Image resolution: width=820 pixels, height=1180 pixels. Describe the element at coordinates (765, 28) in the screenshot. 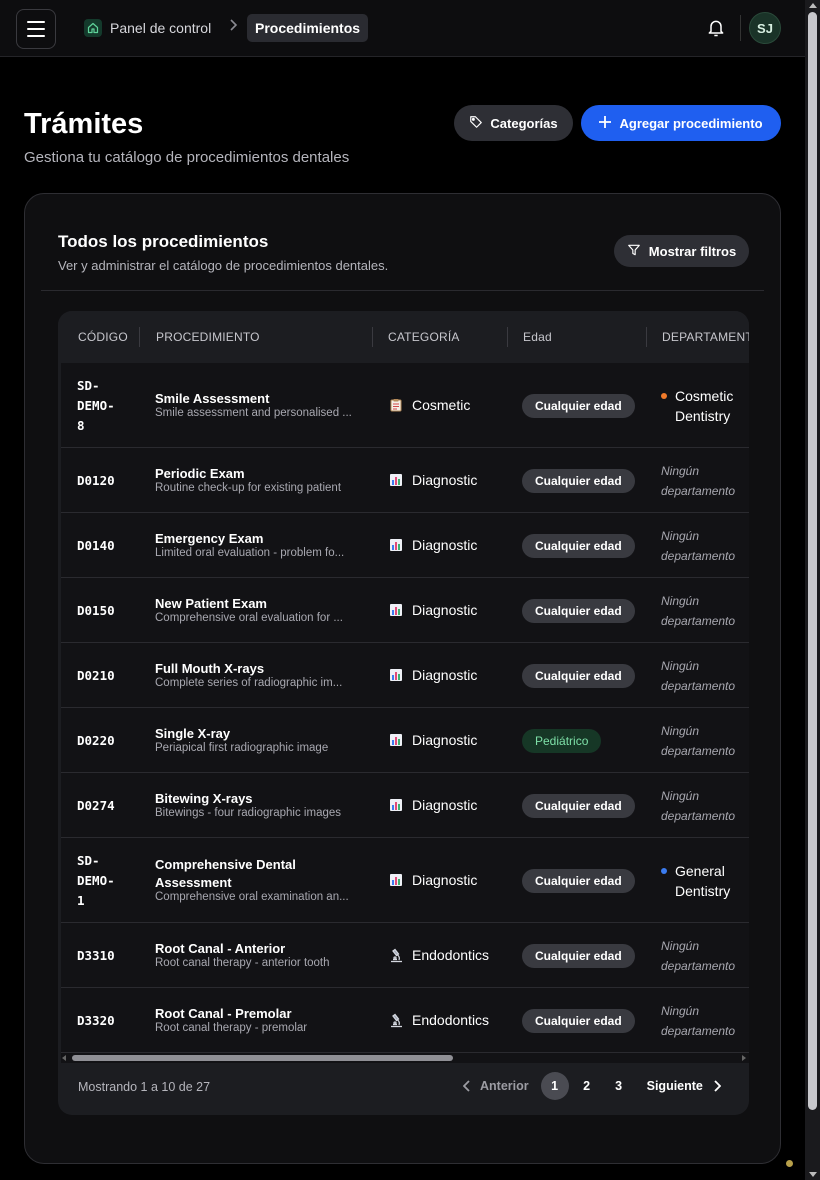

I see `avatar: SJ` at that location.